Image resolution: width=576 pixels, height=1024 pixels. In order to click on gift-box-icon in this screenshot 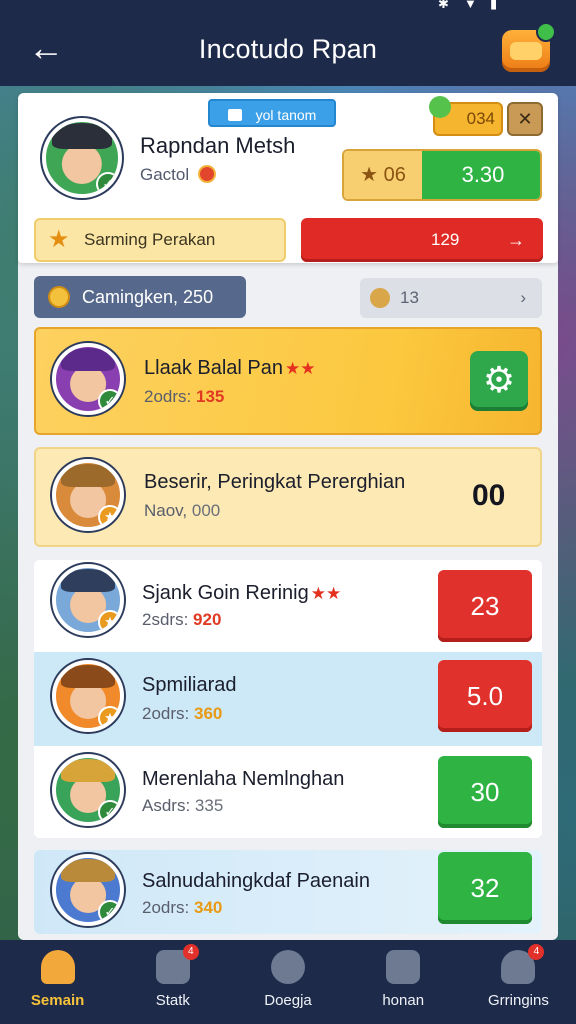, I will do `click(403, 967)`.